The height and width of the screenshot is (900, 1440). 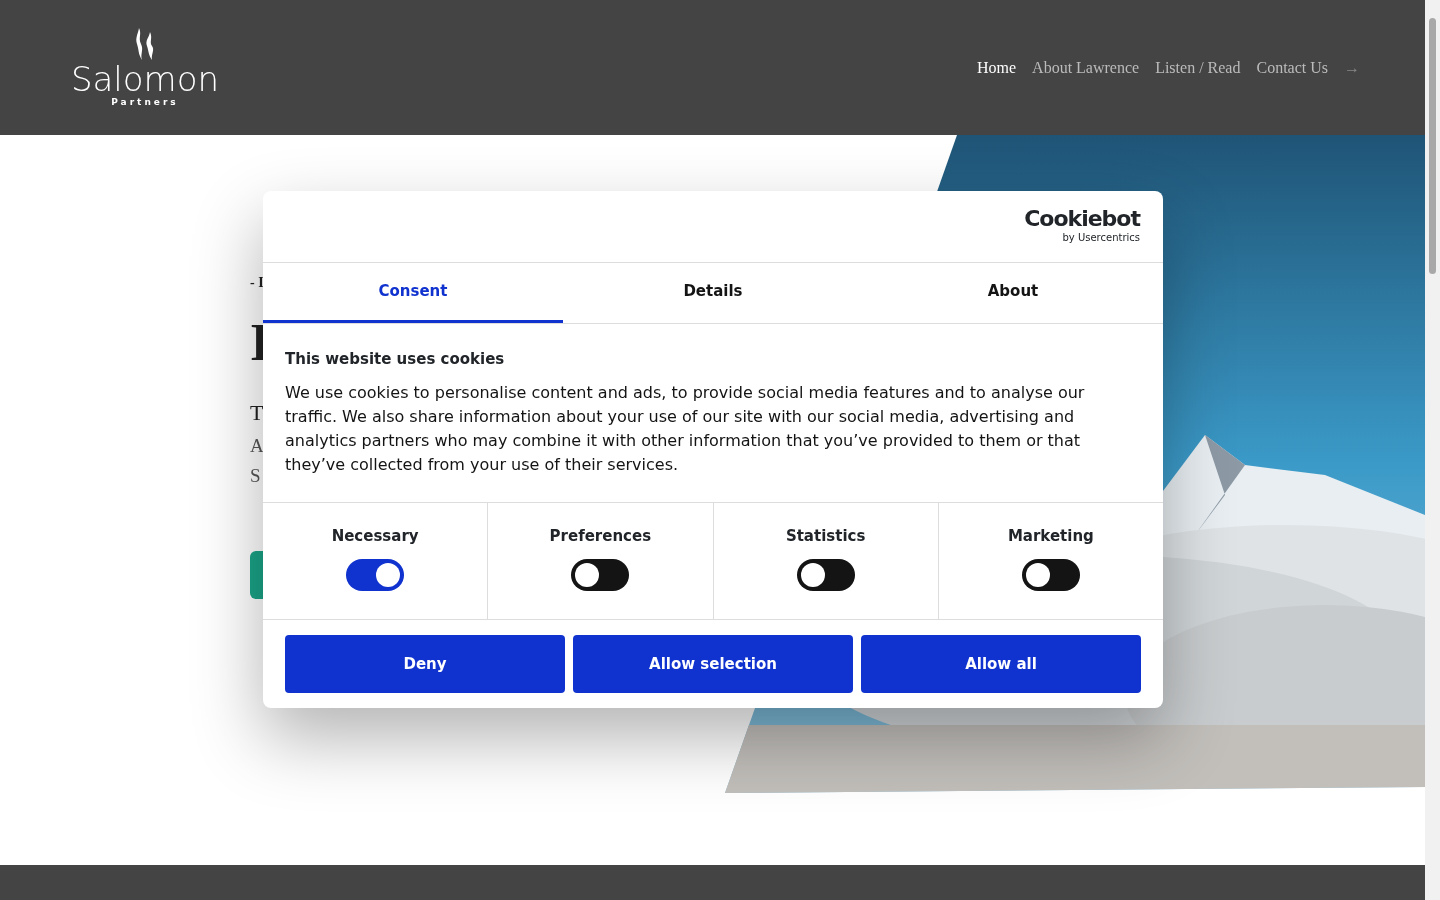 What do you see at coordinates (395, 359) in the screenshot?
I see `dialog-heading: This website uses cookies` at bounding box center [395, 359].